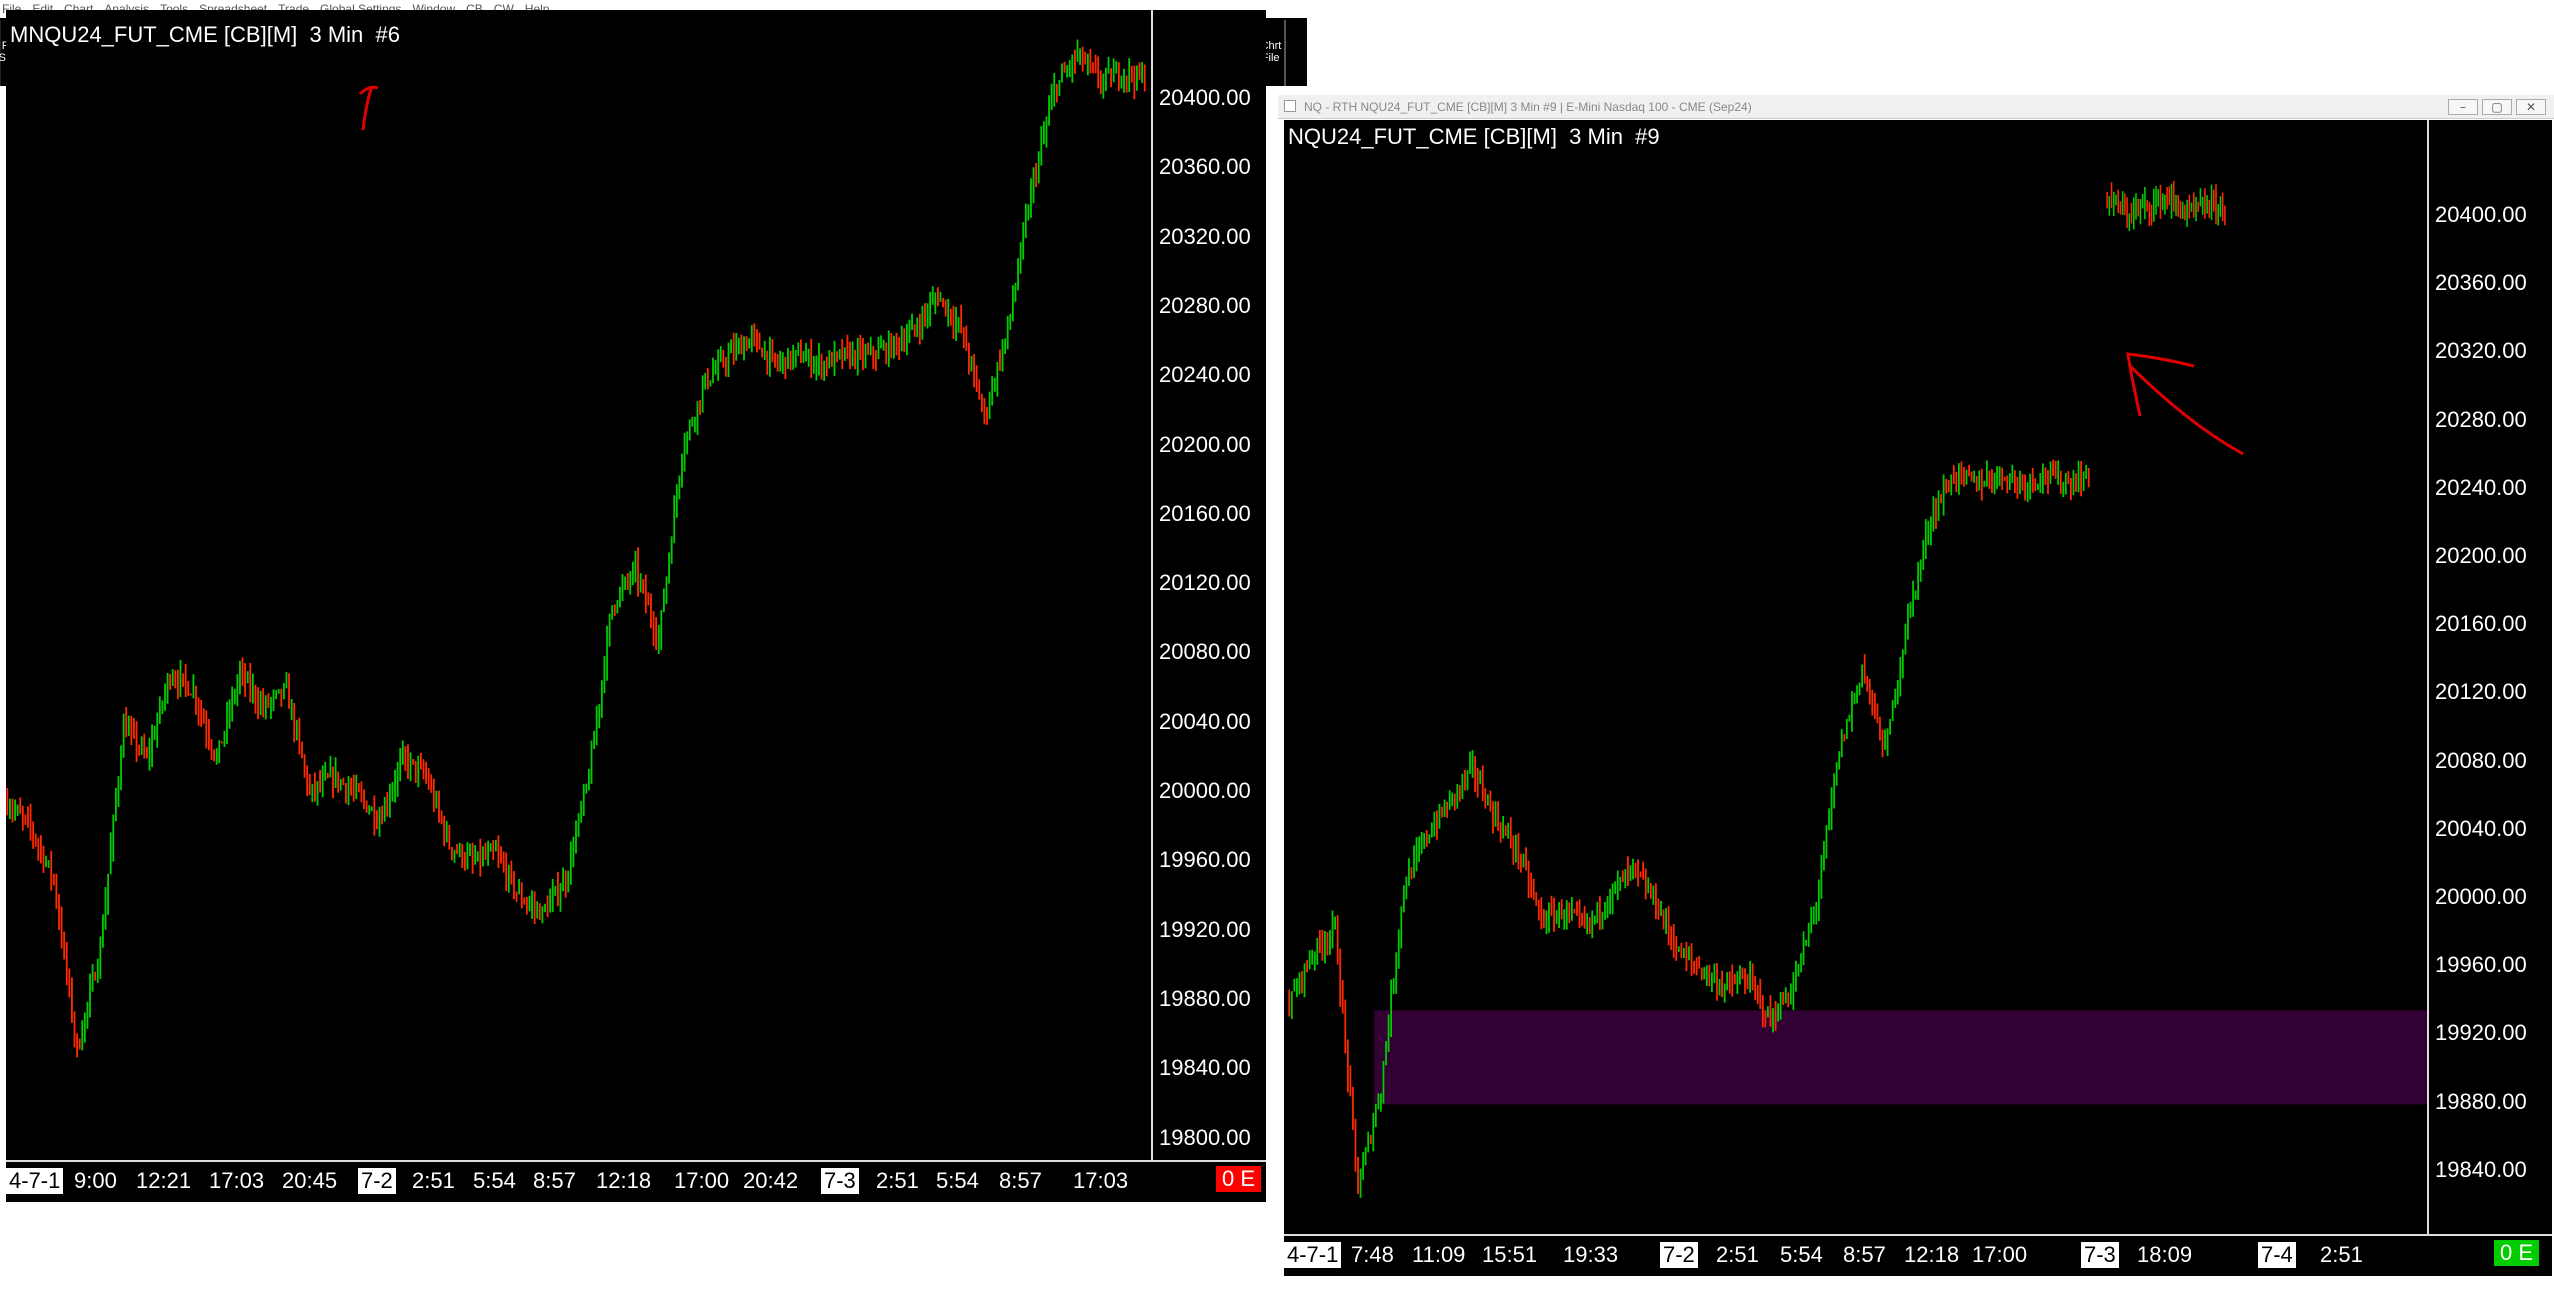 The width and height of the screenshot is (2554, 1295). Describe the element at coordinates (2463, 107) in the screenshot. I see `minimize-icon: –` at that location.